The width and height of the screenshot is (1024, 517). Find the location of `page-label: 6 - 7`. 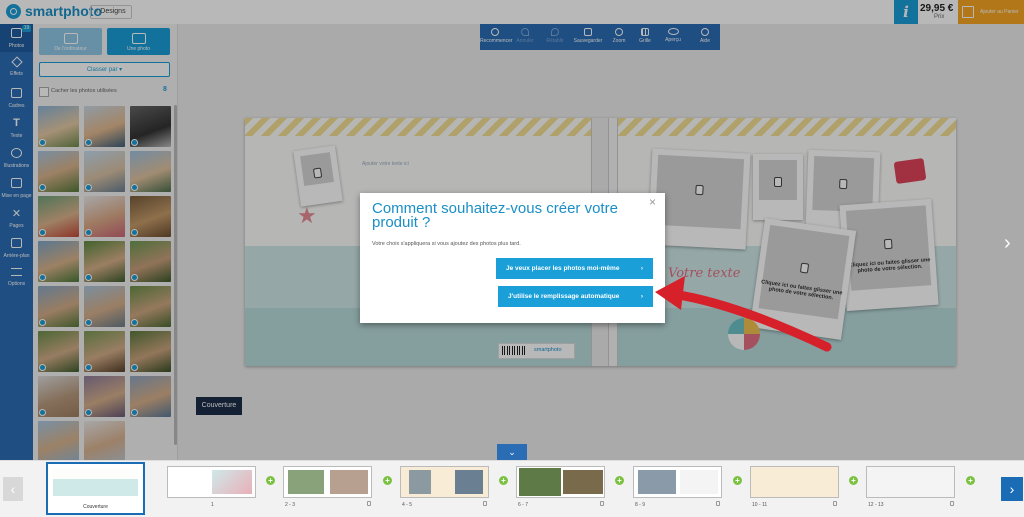

page-label: 6 - 7 is located at coordinates (523, 505).